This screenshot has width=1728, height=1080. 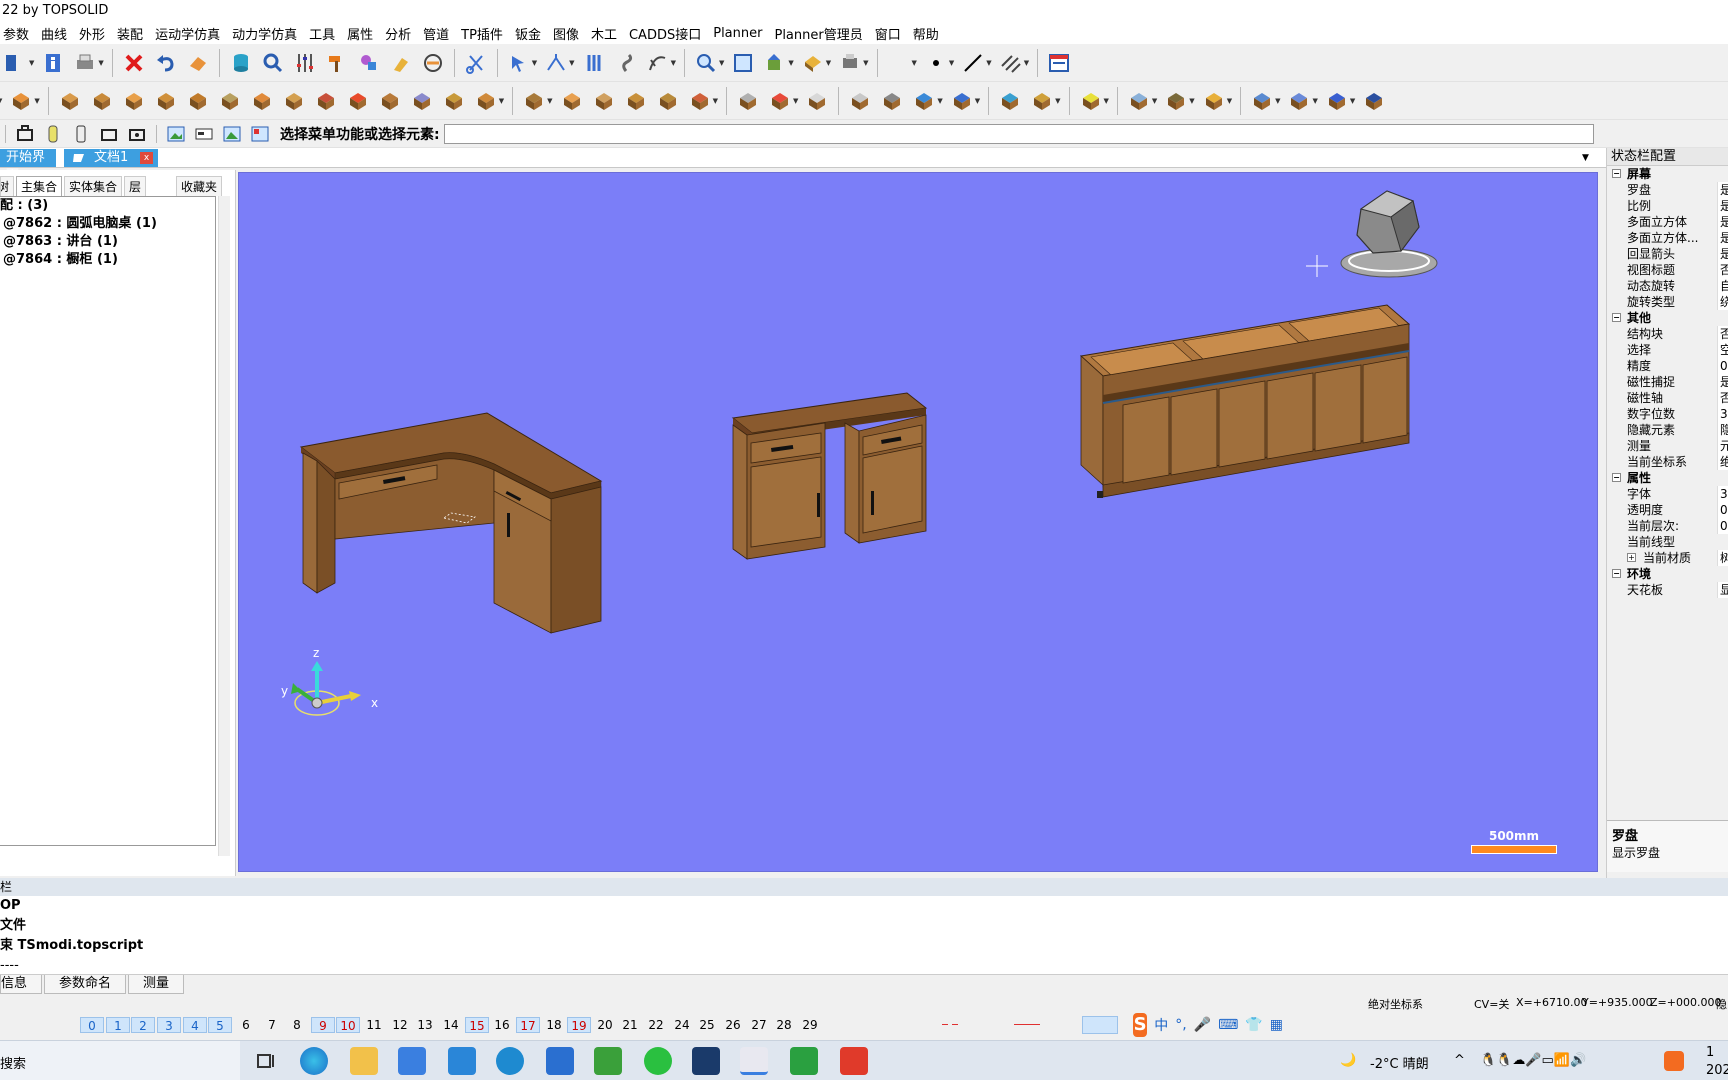 I want to click on model-podium, so click(x=829, y=476).